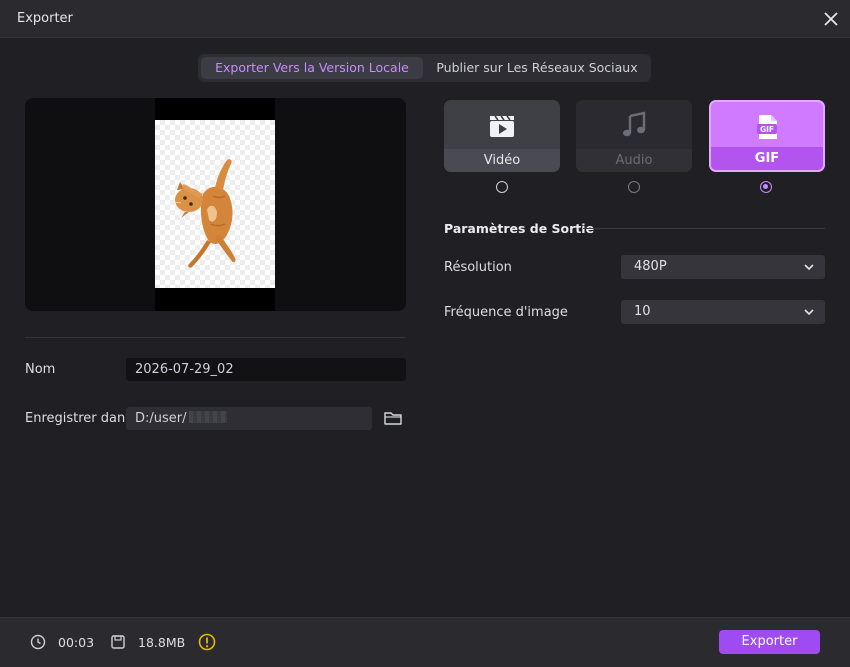 The height and width of the screenshot is (667, 850). What do you see at coordinates (634, 187) in the screenshot?
I see `radio-audio` at bounding box center [634, 187].